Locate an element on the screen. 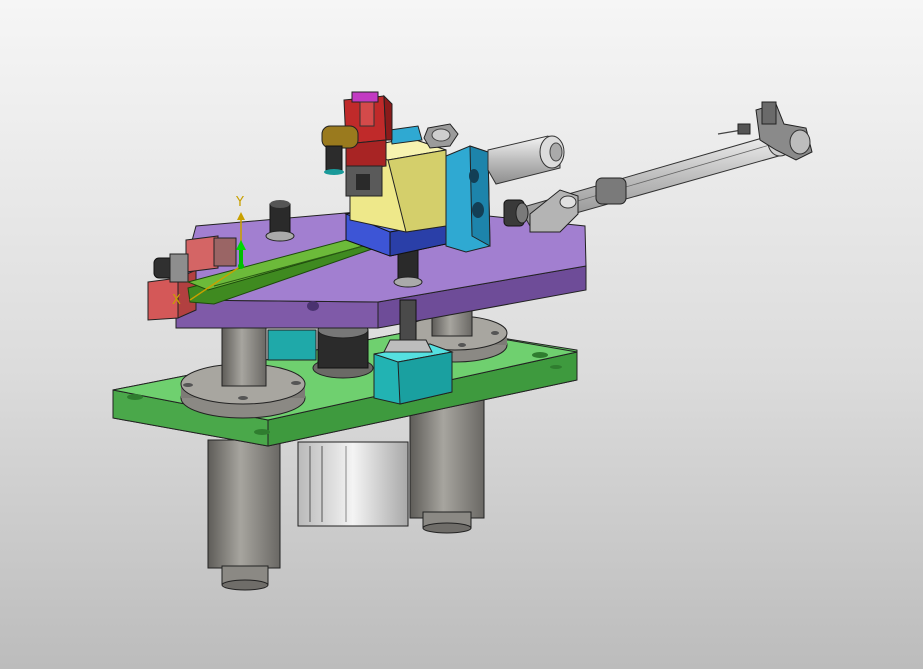 The image size is (923, 669). lower-column-right is located at coordinates (447, 466).